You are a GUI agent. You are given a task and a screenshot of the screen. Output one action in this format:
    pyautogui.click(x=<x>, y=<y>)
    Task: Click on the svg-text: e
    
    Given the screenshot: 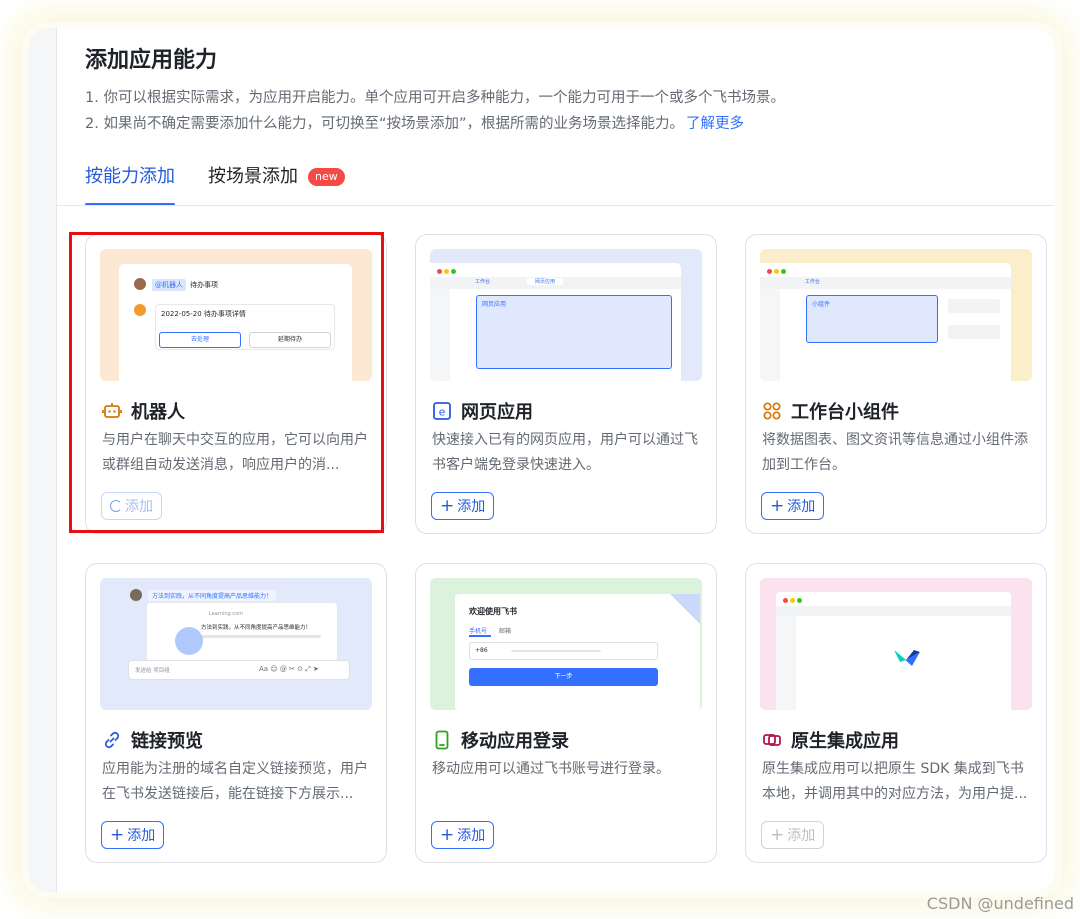 What is the action you would take?
    pyautogui.click(x=442, y=412)
    